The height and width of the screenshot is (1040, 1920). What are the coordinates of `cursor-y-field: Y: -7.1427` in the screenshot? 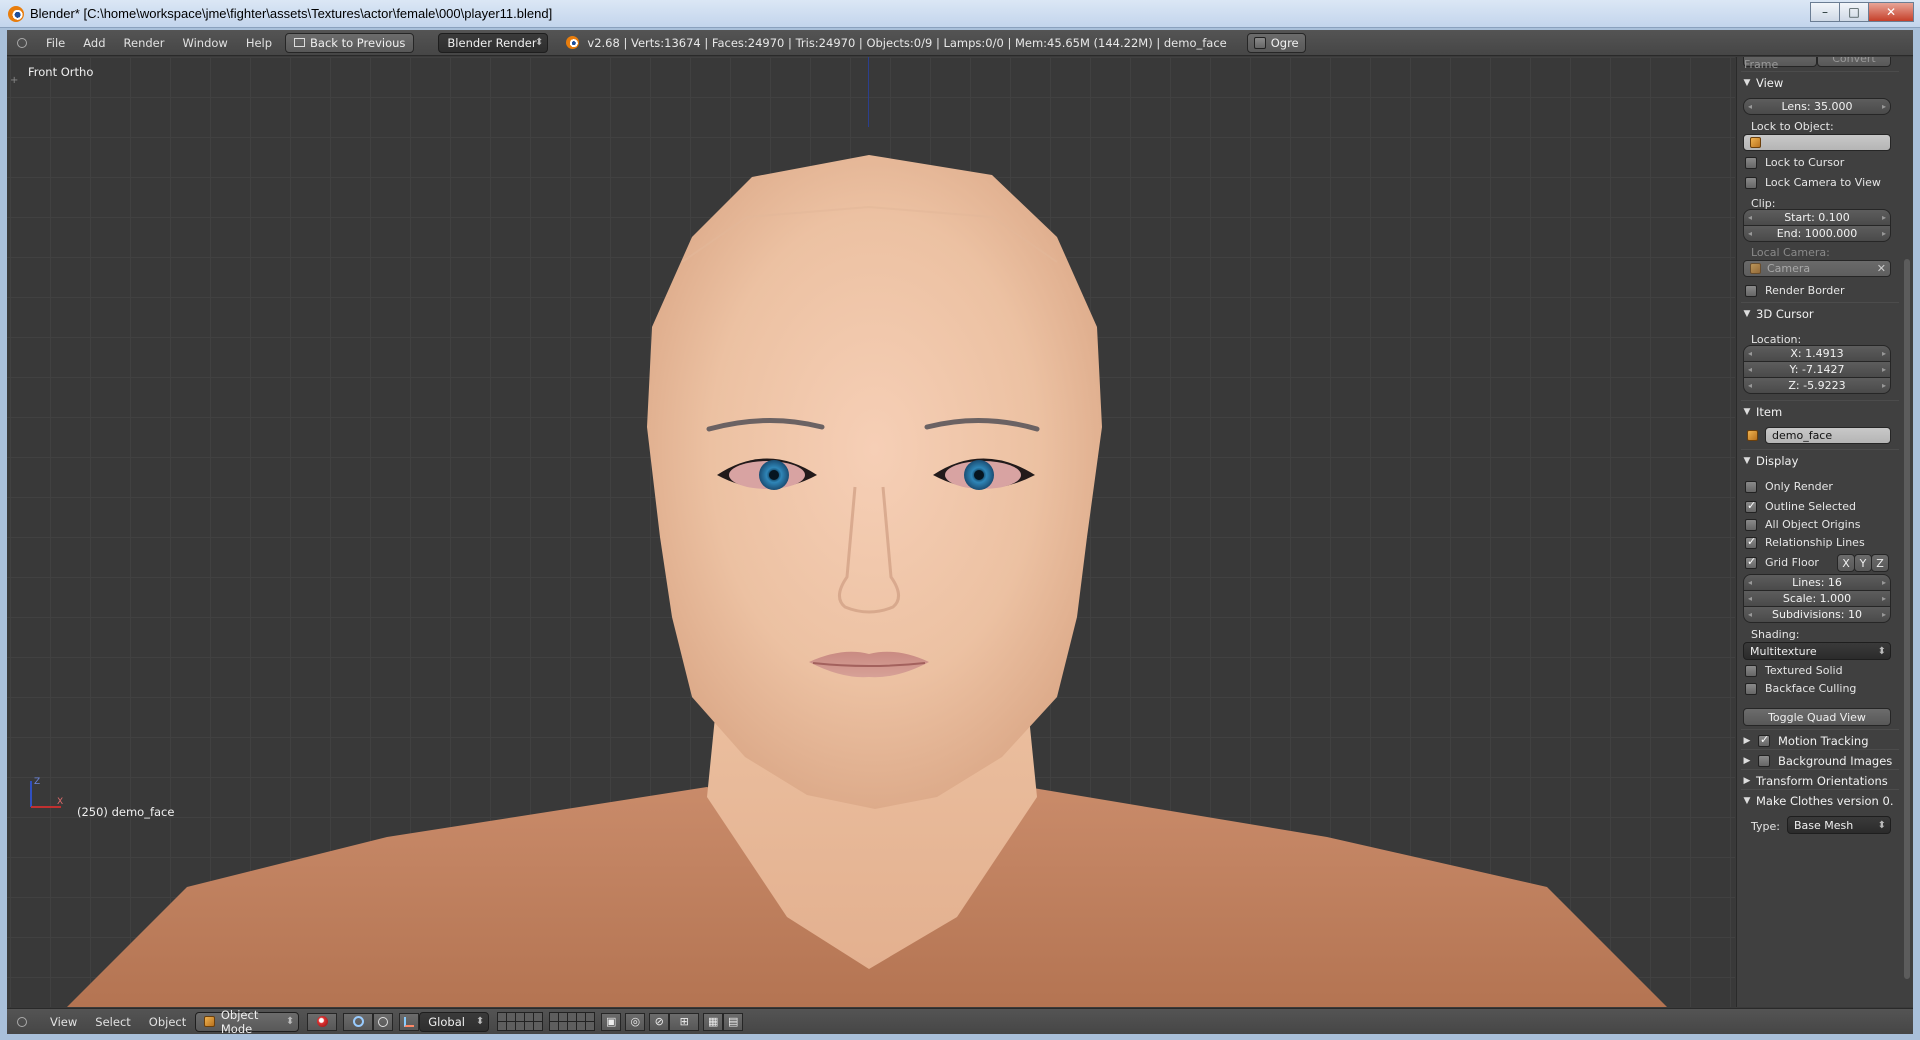 It's located at (1817, 369).